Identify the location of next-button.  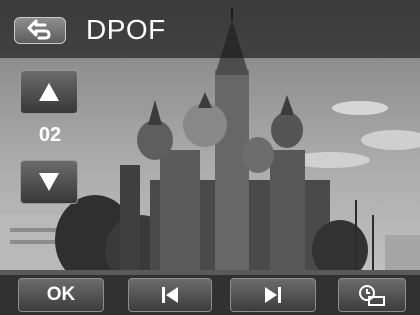
(273, 295).